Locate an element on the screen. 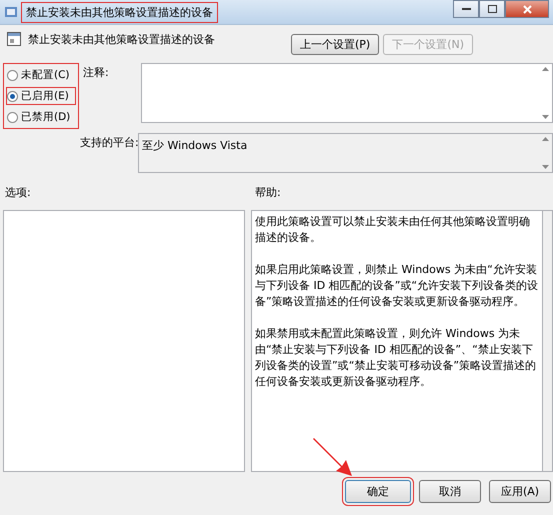 The height and width of the screenshot is (515, 553). options-label: 选项: is located at coordinates (18, 192).